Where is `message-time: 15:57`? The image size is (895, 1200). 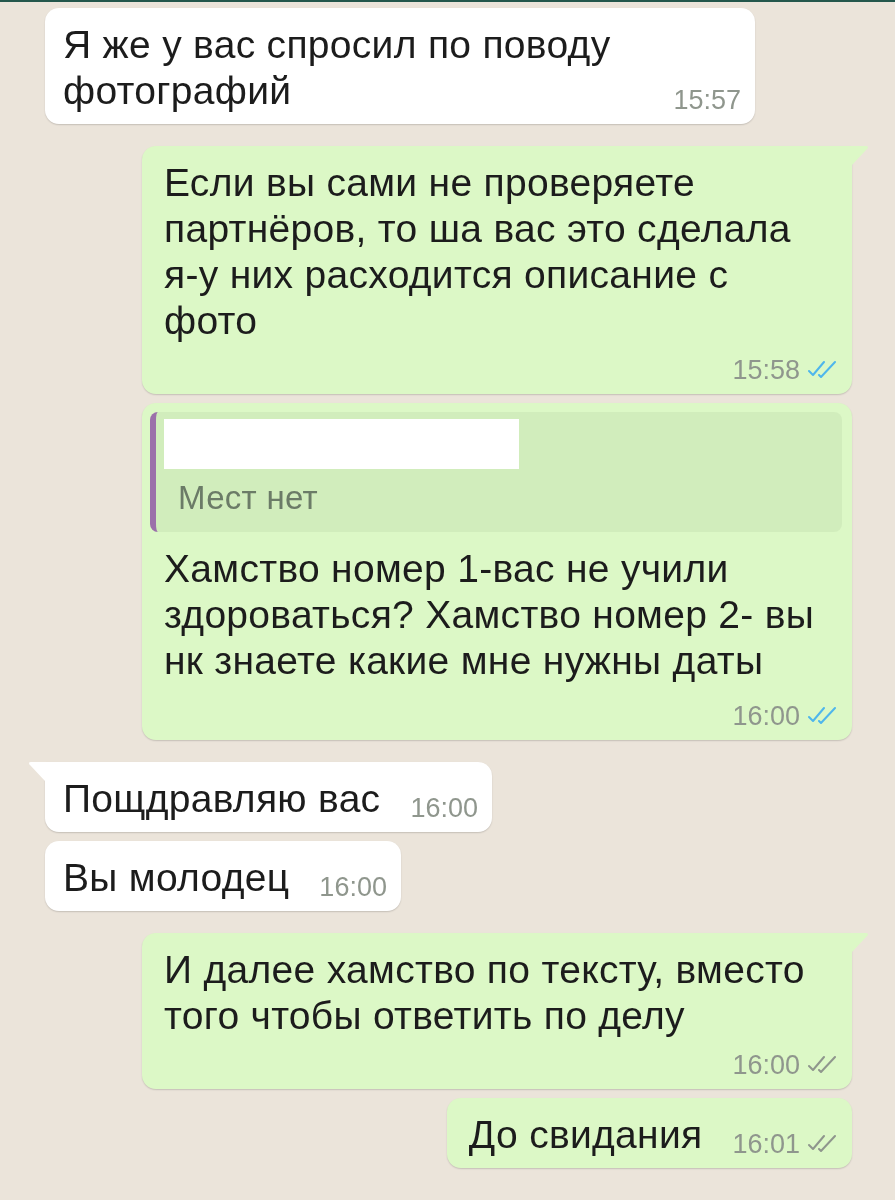
message-time: 15:57 is located at coordinates (707, 100).